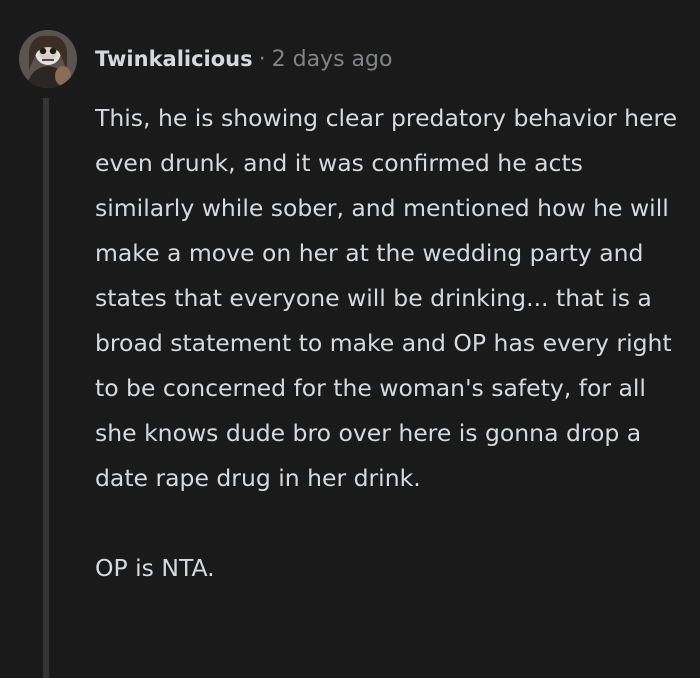  I want to click on user-avatar-icon, so click(48, 59).